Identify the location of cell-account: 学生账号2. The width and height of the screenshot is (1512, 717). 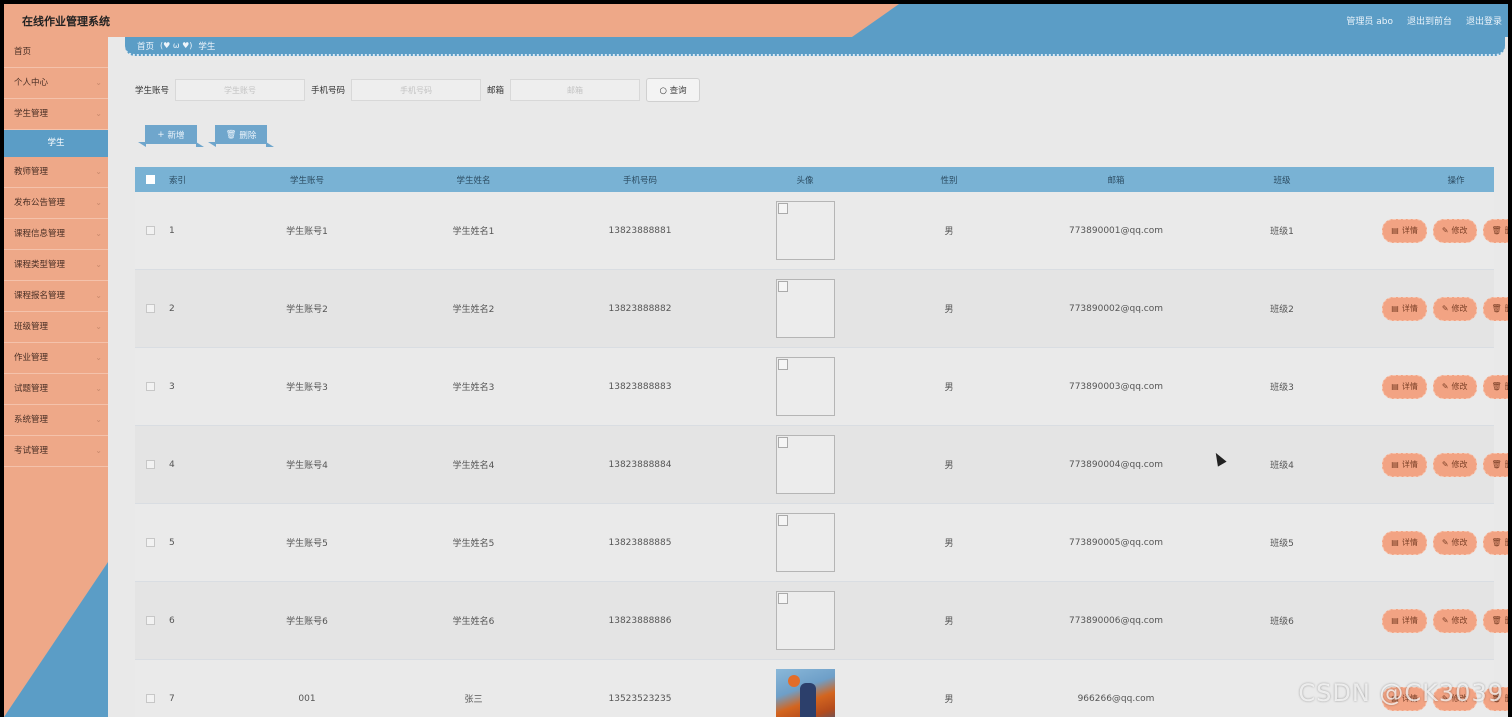
(307, 310).